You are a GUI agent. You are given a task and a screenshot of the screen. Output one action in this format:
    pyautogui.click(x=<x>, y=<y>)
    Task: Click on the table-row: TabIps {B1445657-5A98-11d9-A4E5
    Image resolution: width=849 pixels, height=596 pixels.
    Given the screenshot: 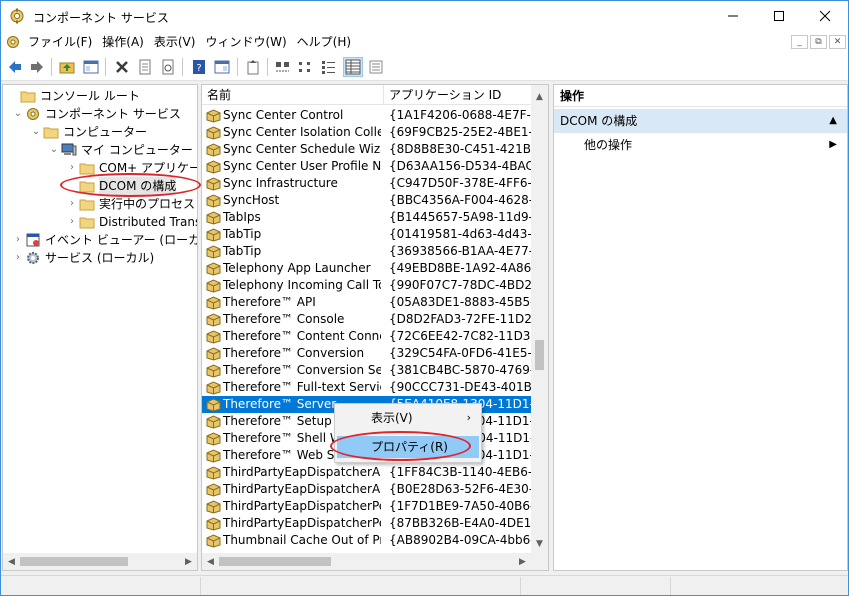 What is the action you would take?
    pyautogui.click(x=367, y=217)
    